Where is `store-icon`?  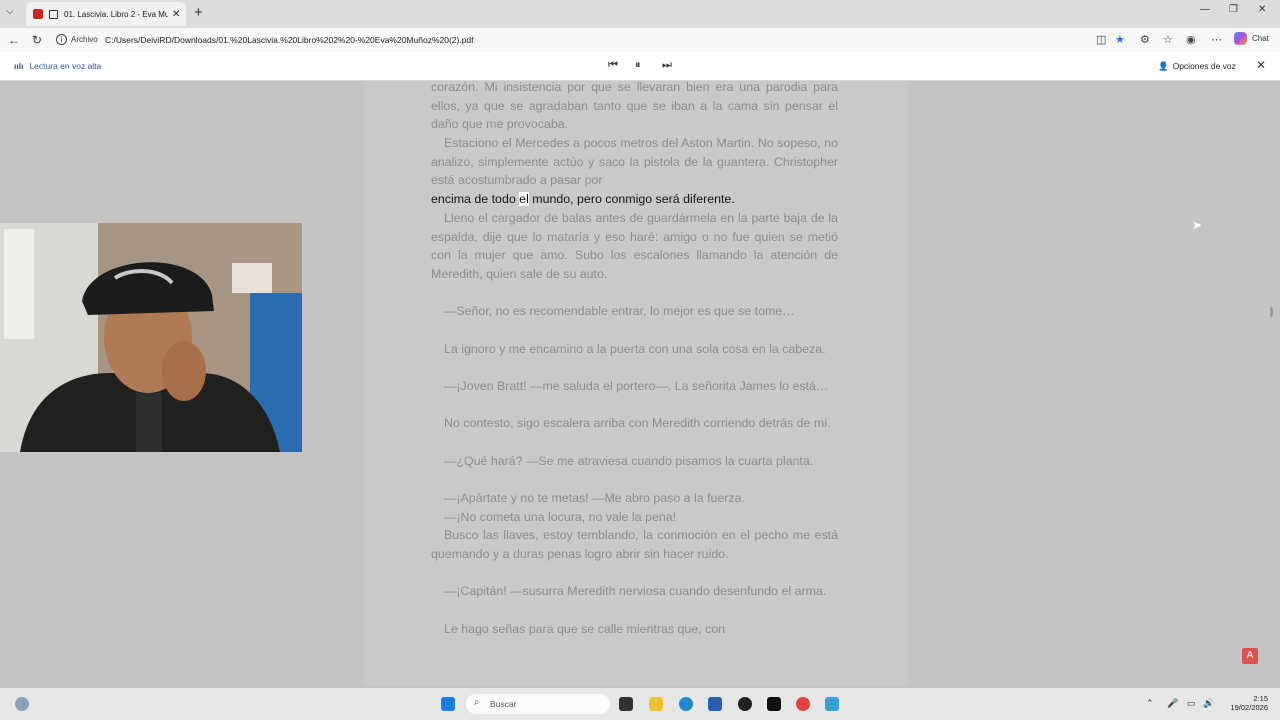 store-icon is located at coordinates (715, 704).